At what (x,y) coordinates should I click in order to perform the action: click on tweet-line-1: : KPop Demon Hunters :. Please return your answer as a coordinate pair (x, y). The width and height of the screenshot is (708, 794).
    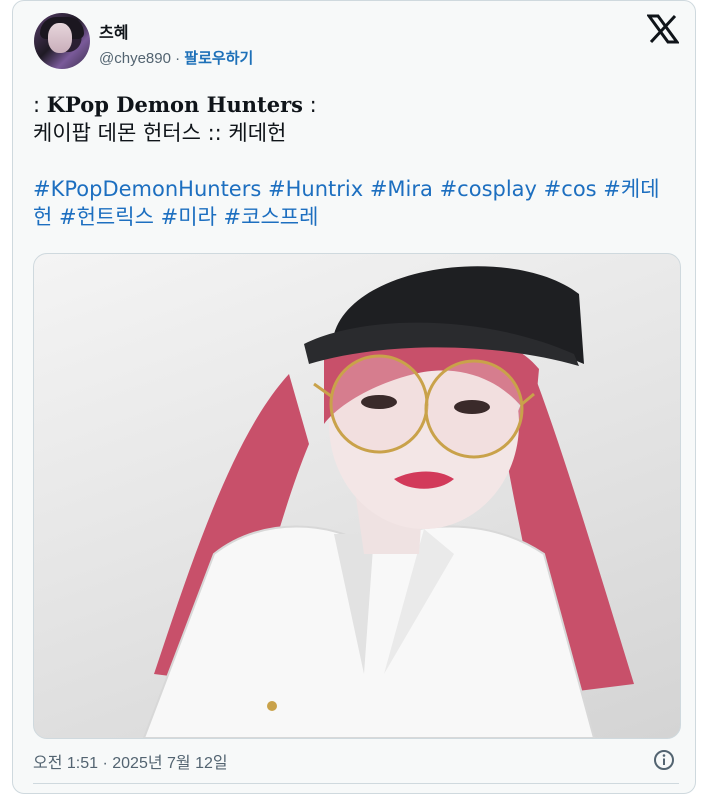
    Looking at the image, I should click on (358, 105).